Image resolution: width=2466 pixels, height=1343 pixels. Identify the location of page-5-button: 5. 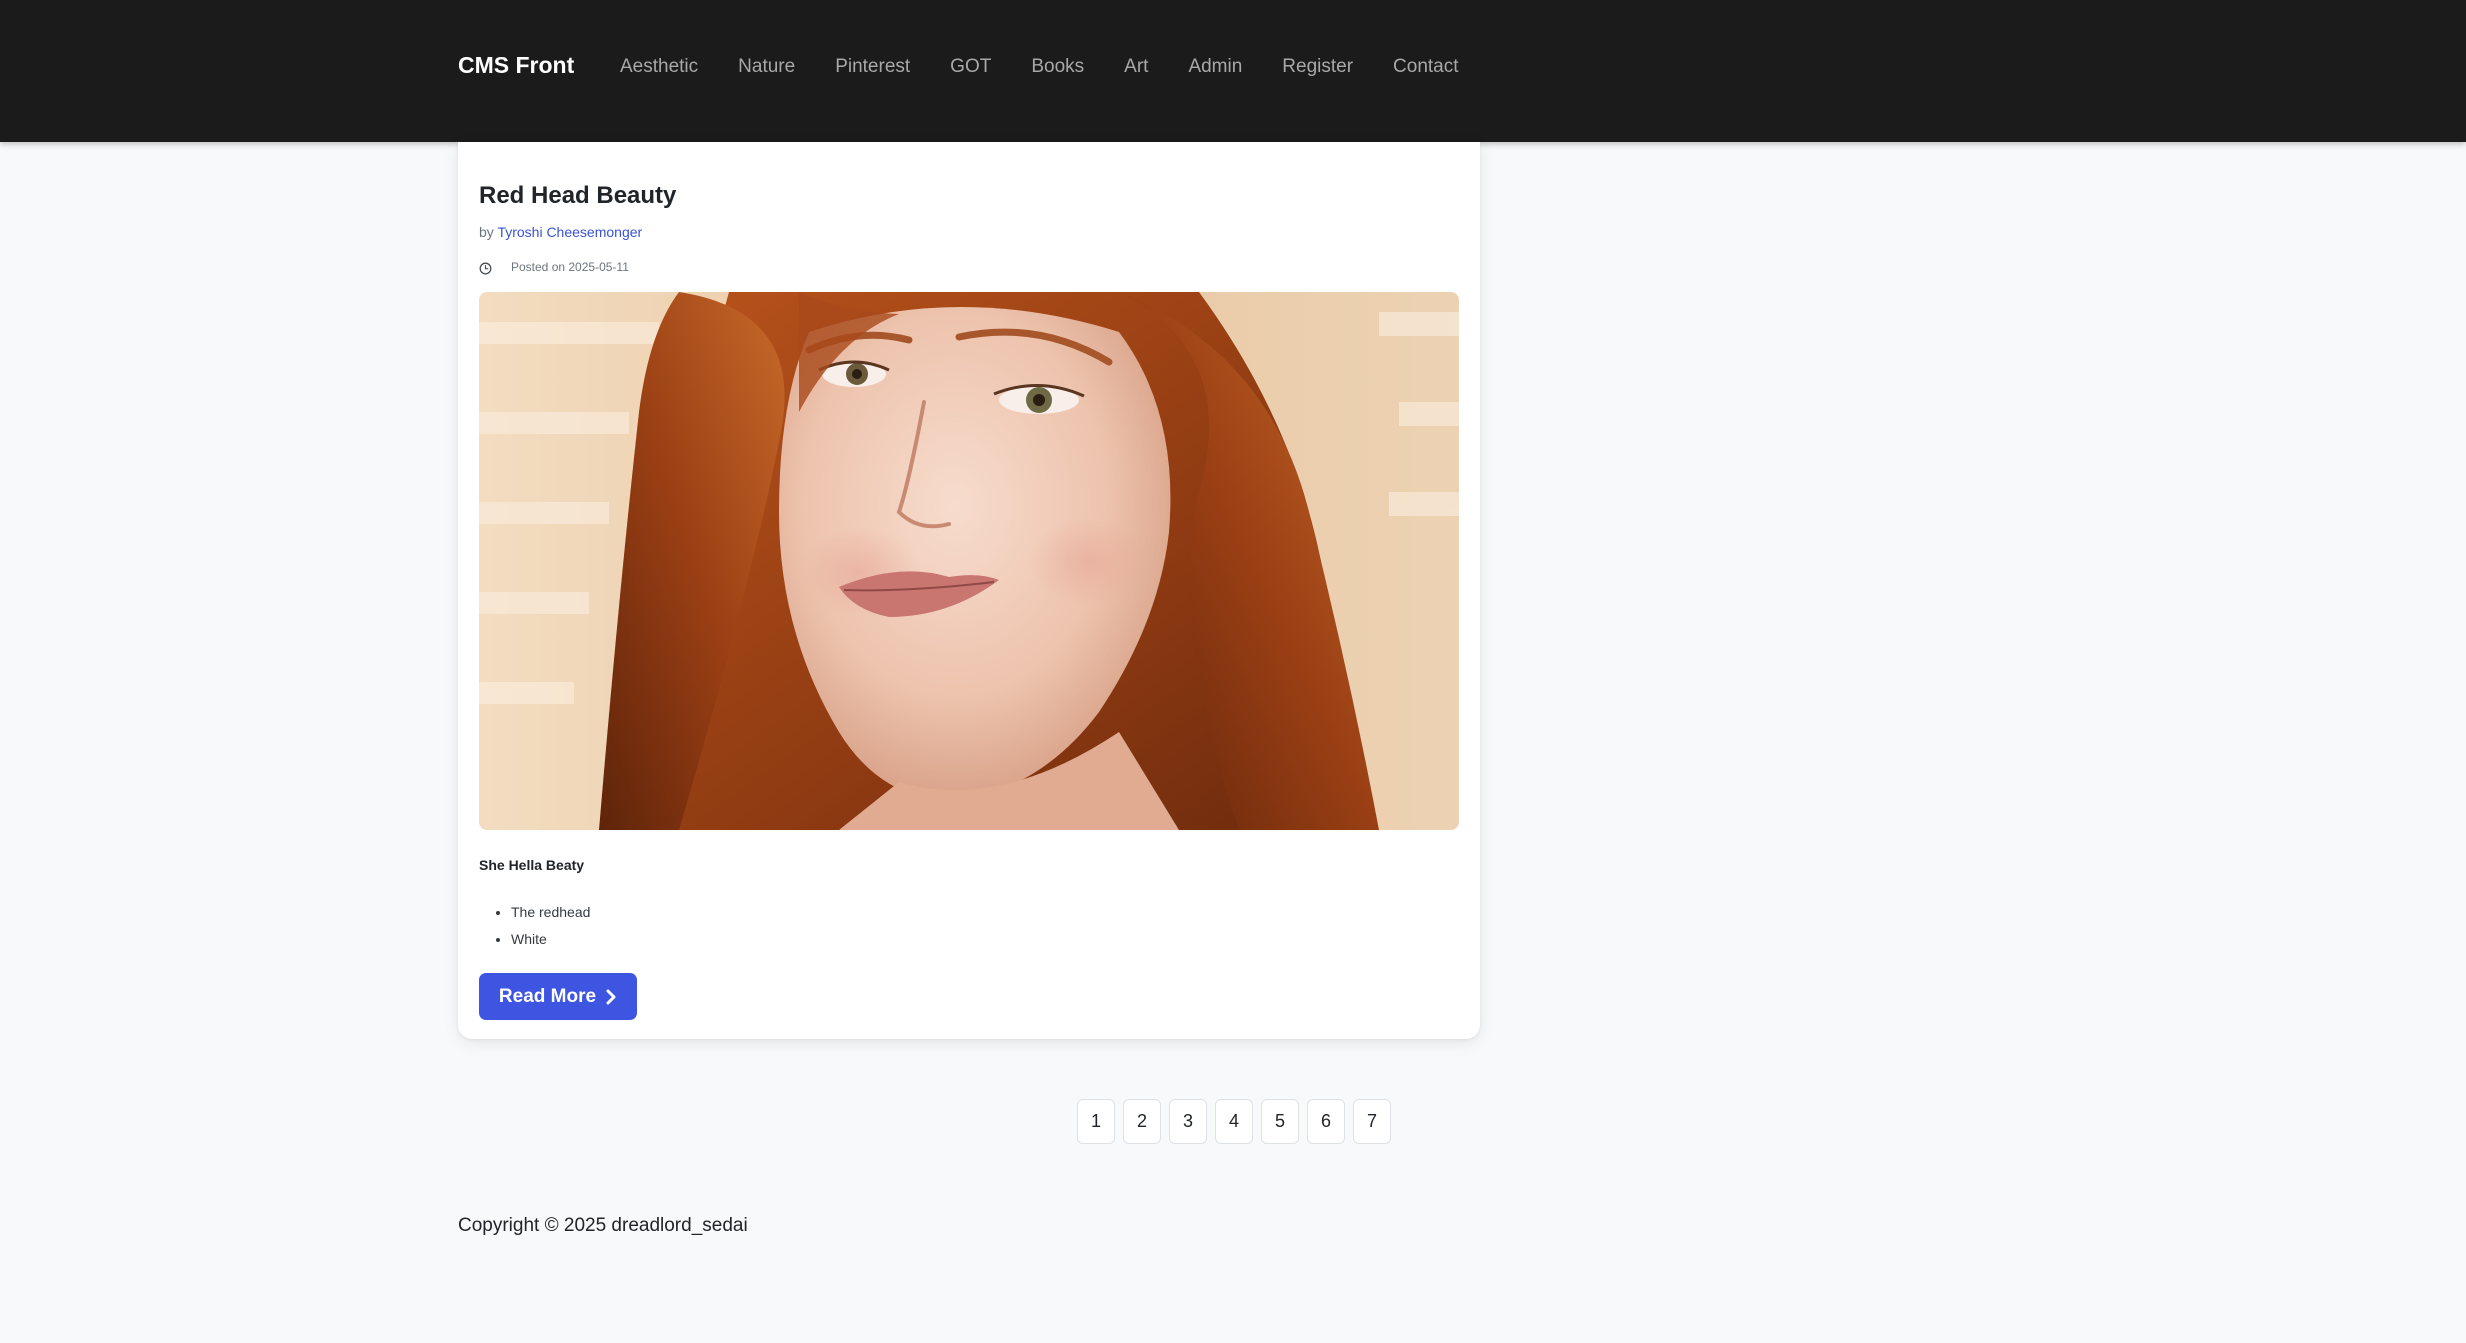
(1280, 1121).